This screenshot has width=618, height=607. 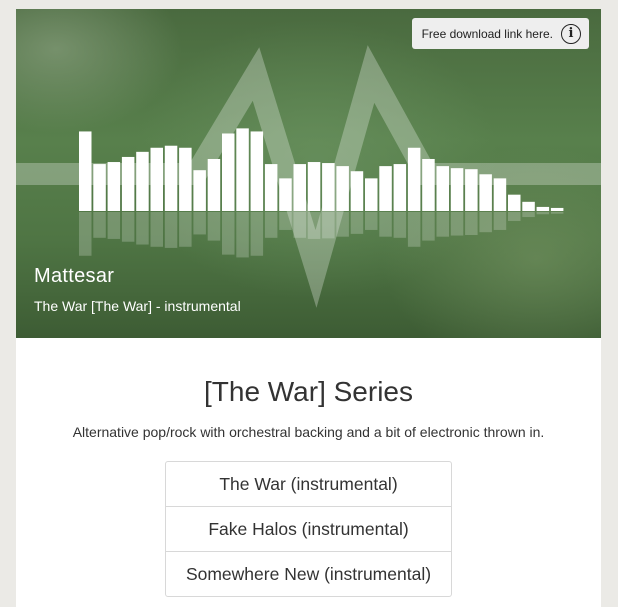 I want to click on info-icon: i, so click(x=571, y=33).